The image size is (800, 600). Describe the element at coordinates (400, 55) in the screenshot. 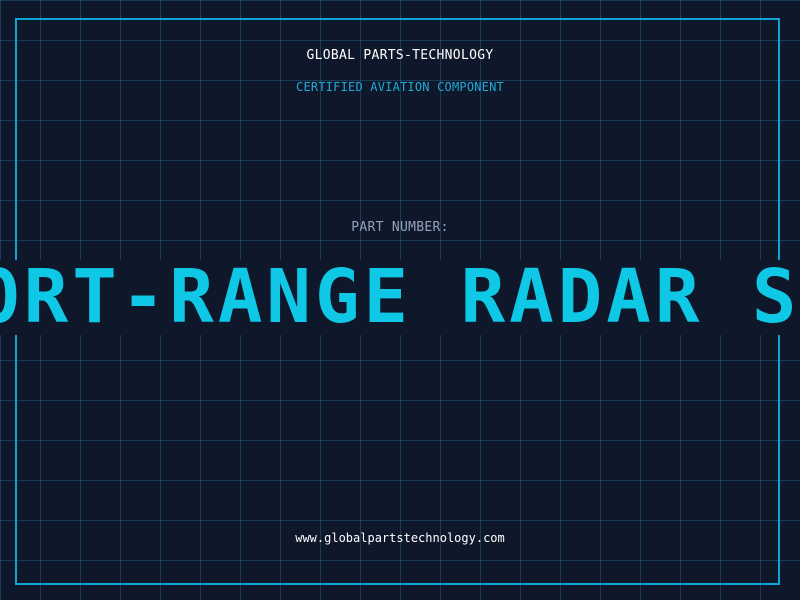

I see `company-title: GLOBAL PARTS-TECHNOLOGY` at that location.